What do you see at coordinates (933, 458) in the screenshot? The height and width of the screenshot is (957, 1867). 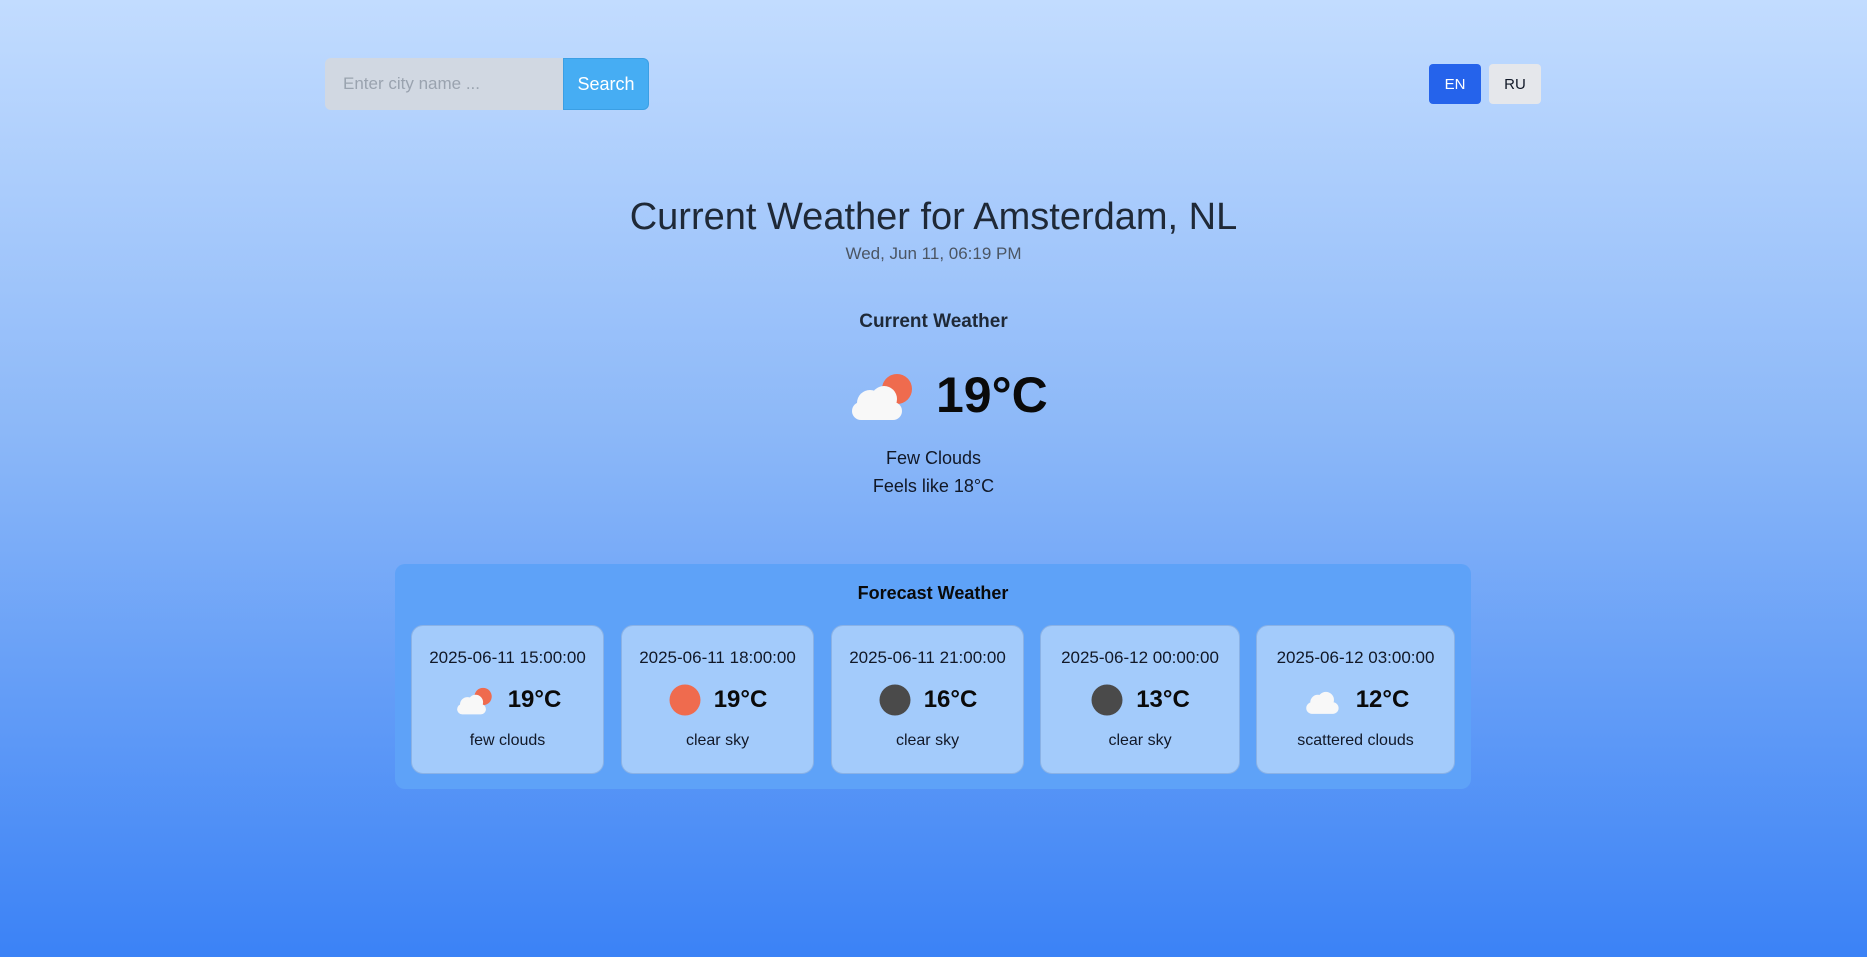 I see `current-description: Few Clouds` at bounding box center [933, 458].